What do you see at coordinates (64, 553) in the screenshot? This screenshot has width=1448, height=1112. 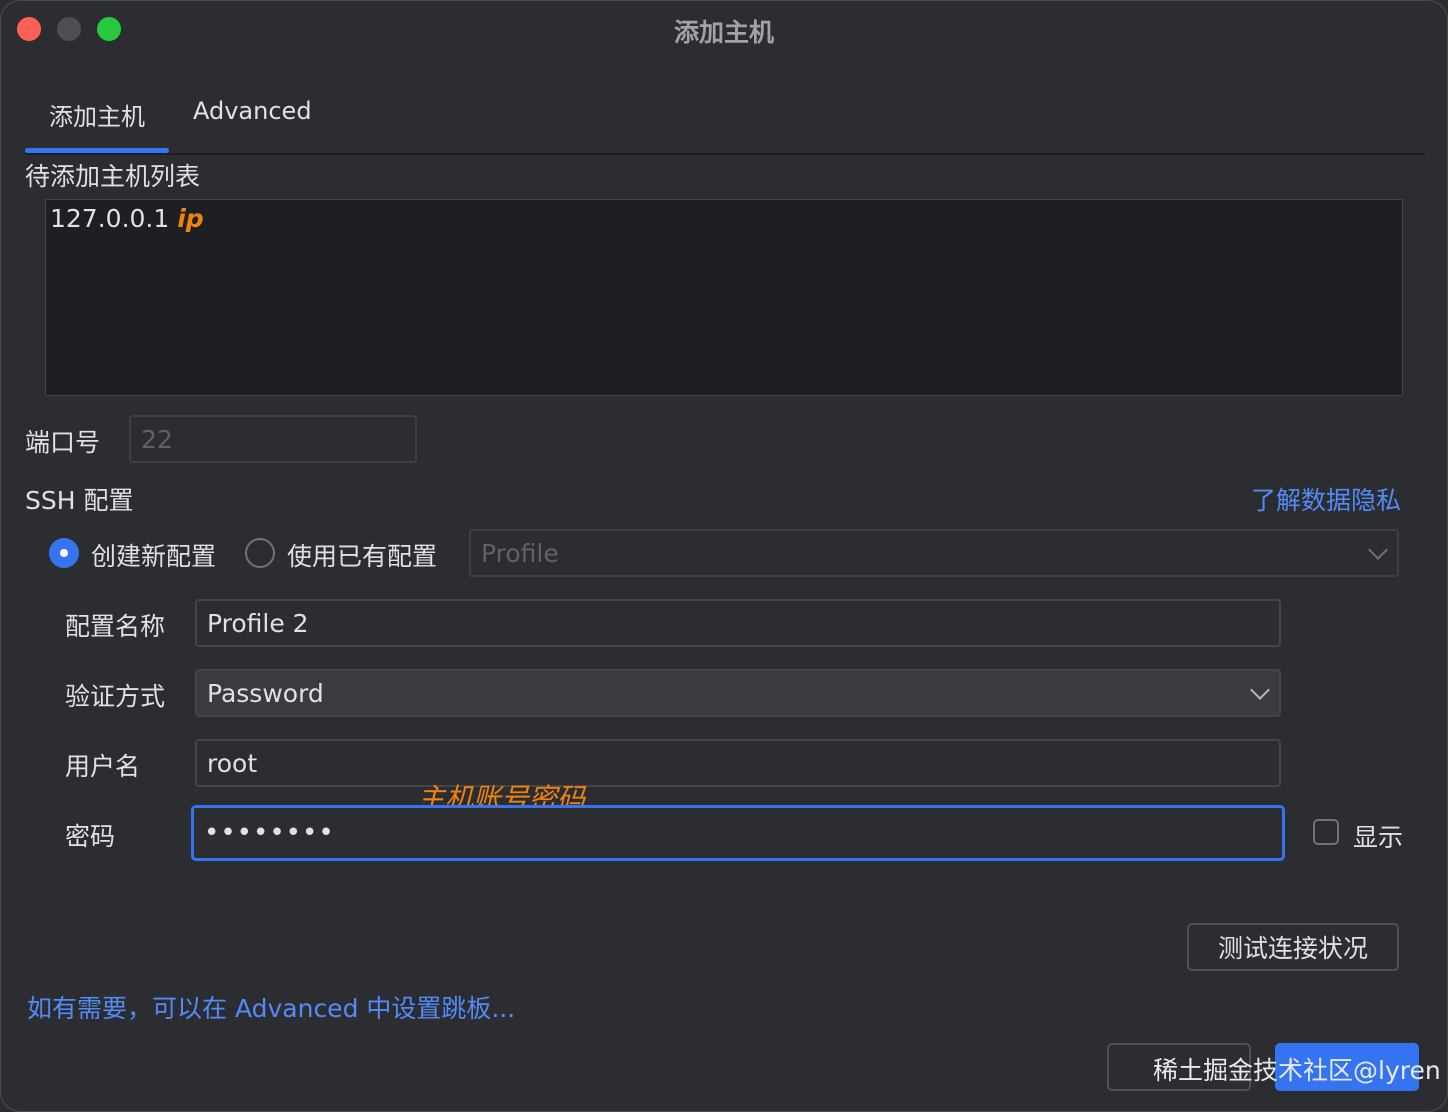 I see `create-new-config-radio` at bounding box center [64, 553].